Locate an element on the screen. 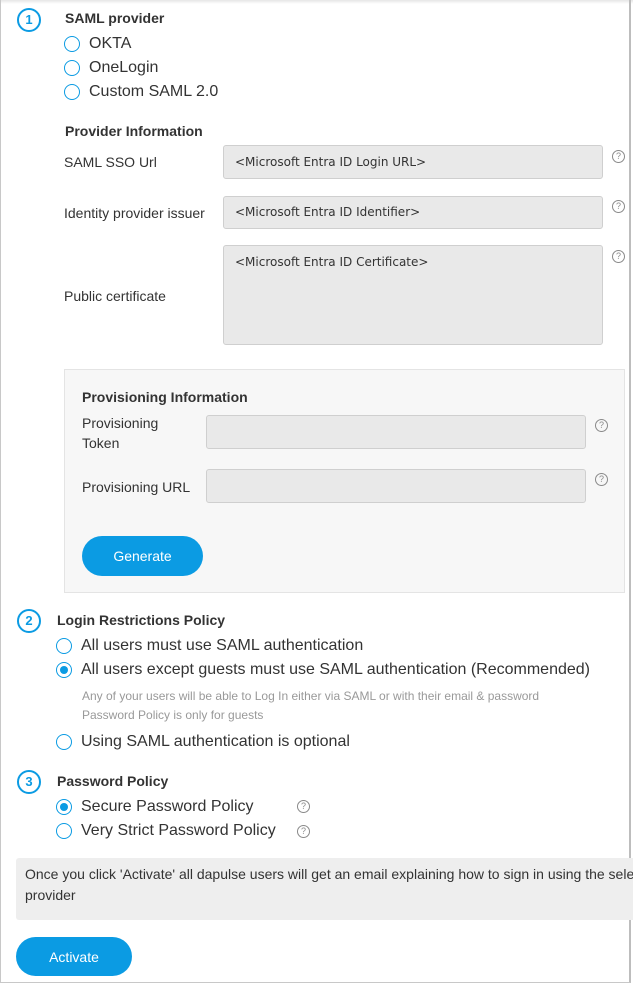  saml-provider-title: SAML provider is located at coordinates (115, 18).